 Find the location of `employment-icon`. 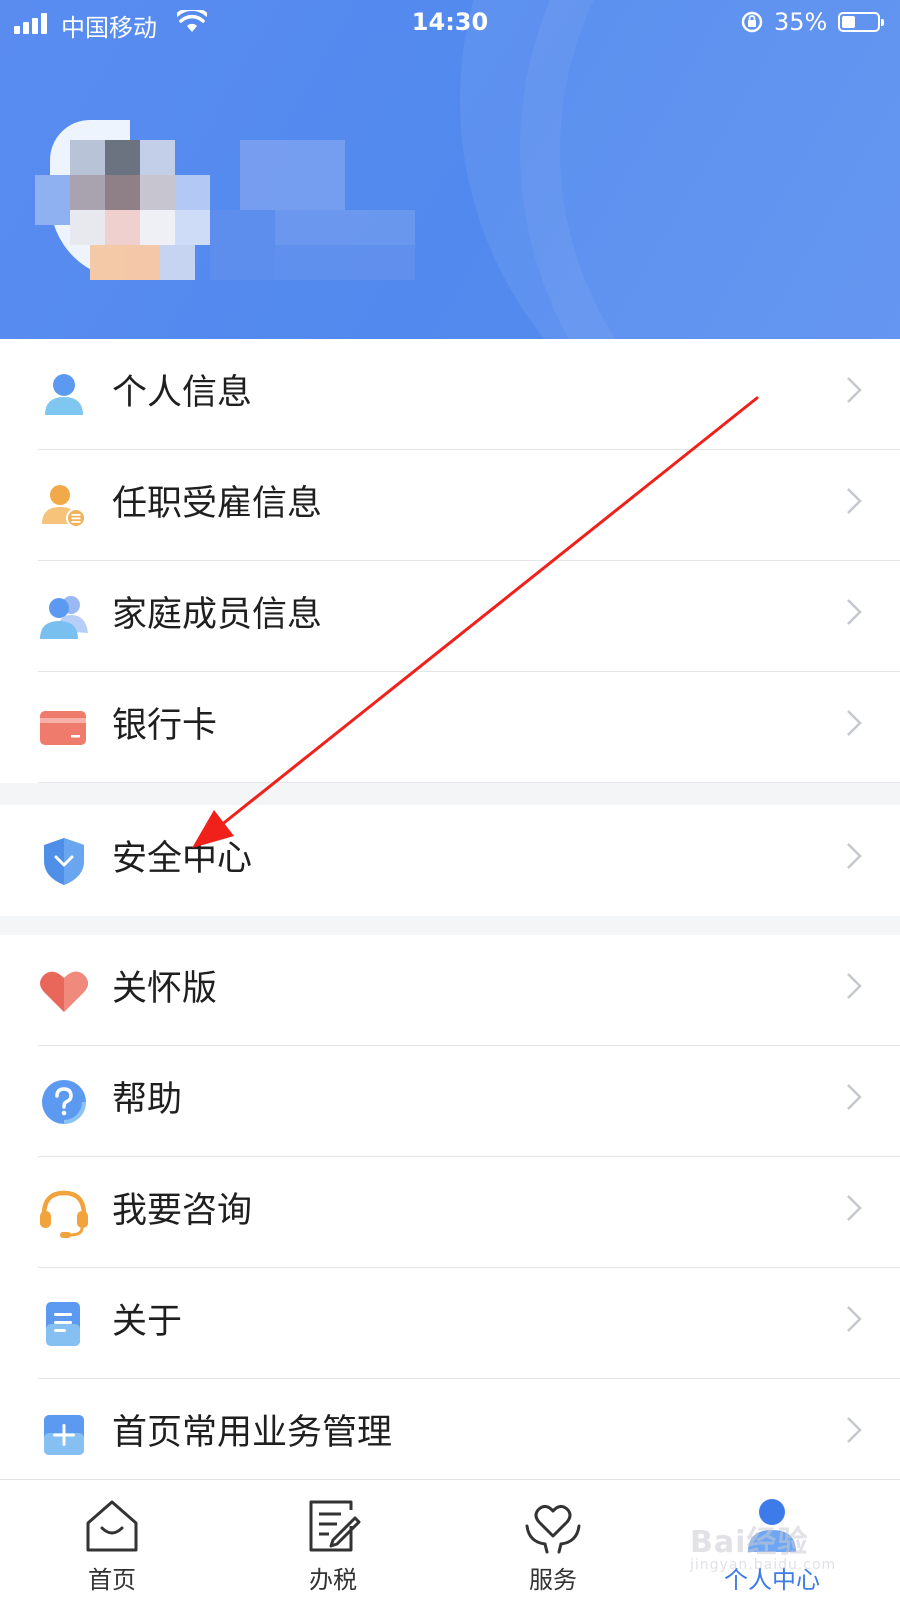

employment-icon is located at coordinates (64, 506).